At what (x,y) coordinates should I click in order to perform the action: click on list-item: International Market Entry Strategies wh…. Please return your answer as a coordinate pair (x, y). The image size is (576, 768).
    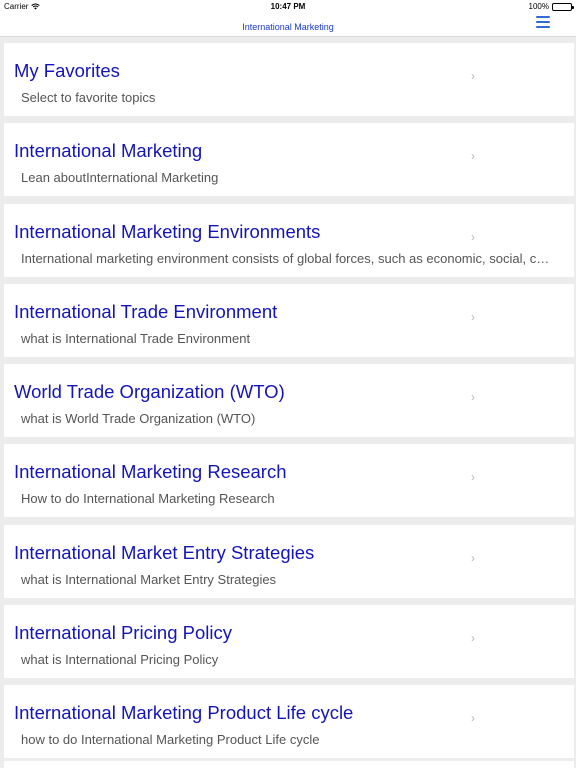
    Looking at the image, I should click on (289, 561).